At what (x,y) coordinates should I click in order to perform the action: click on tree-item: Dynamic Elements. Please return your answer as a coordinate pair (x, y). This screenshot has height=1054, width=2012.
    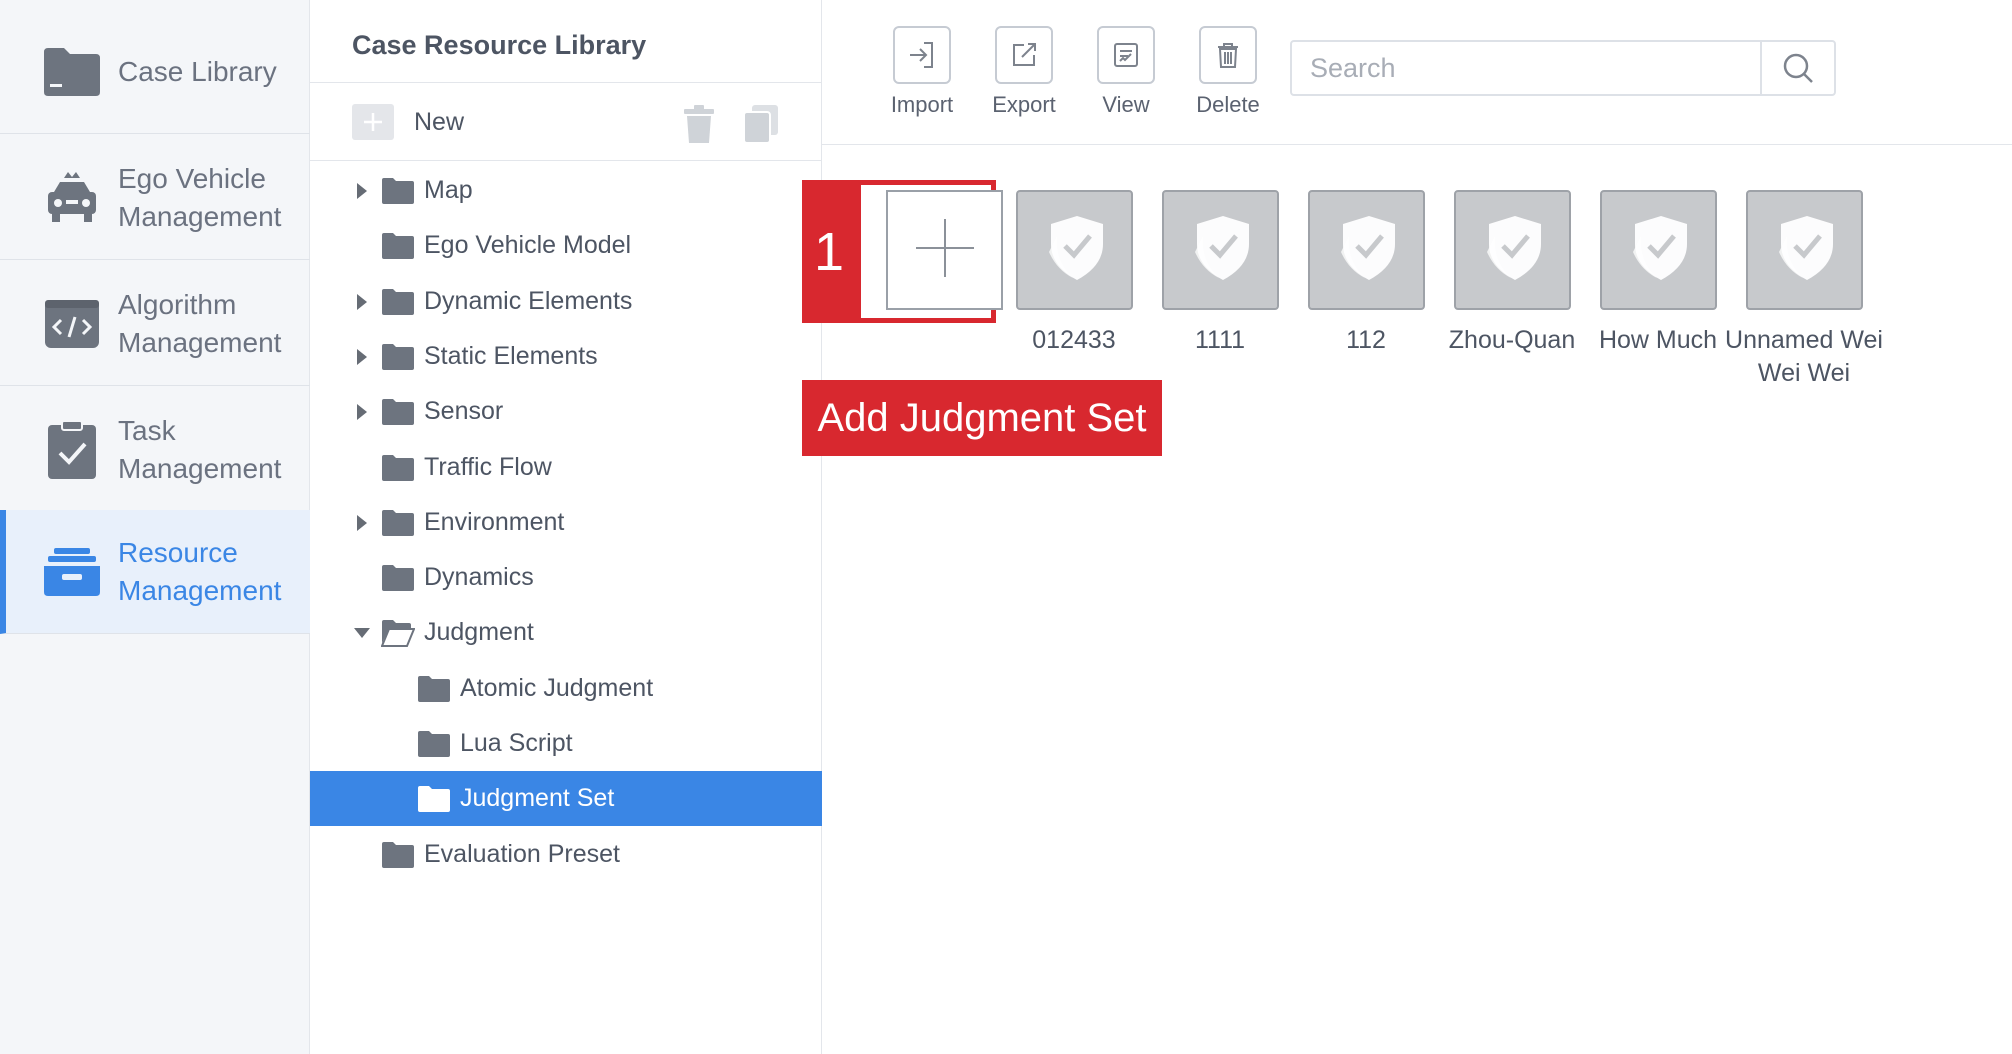
    Looking at the image, I should click on (566, 301).